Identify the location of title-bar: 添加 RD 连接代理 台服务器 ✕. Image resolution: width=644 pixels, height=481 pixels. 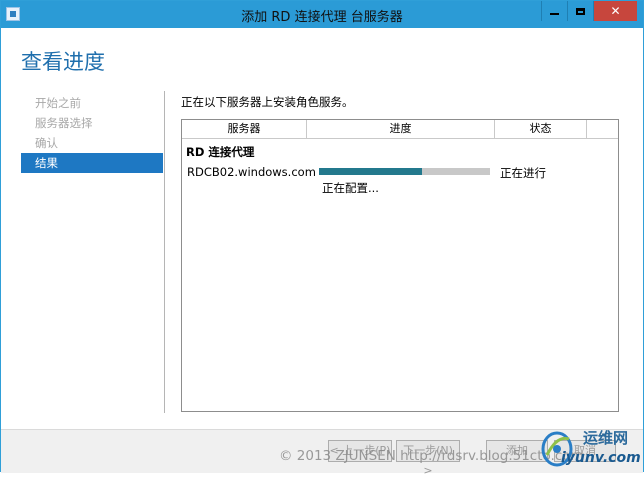
(322, 14).